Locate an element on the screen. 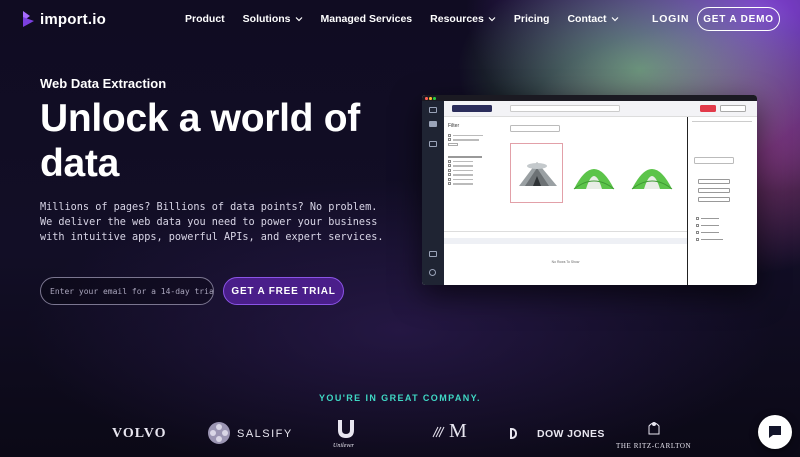 This screenshot has height=457, width=800. close-pill is located at coordinates (733, 108).